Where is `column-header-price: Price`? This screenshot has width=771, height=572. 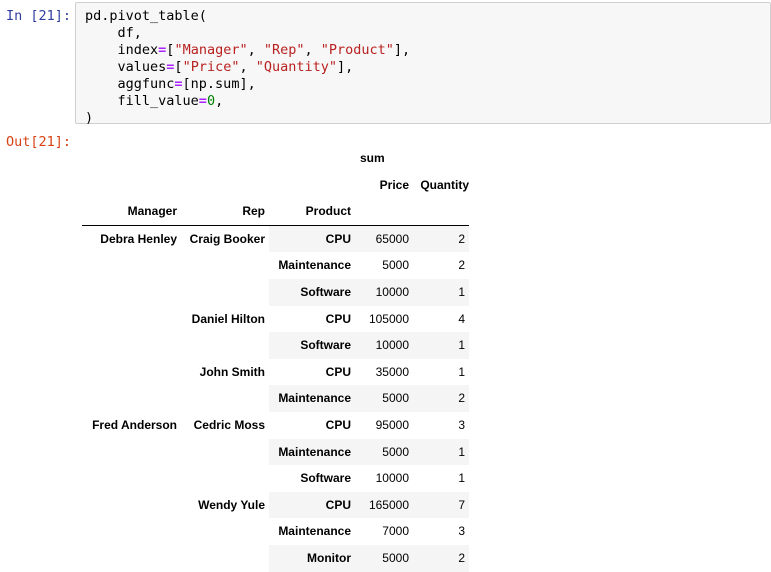
column-header-price: Price is located at coordinates (394, 184).